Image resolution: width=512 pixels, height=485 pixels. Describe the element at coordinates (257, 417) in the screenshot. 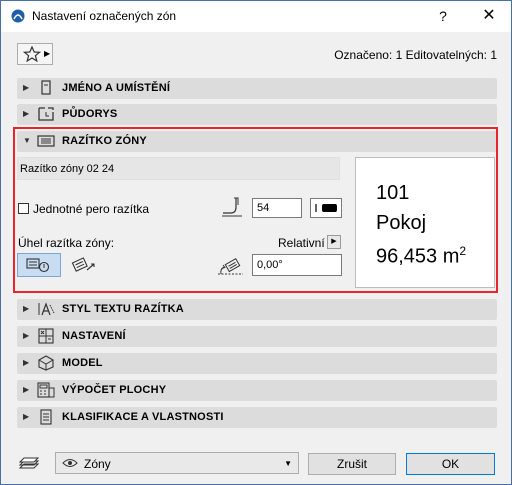

I see `section-classification: ▶ KLASIFIKACE A VLASTNOSTI` at that location.